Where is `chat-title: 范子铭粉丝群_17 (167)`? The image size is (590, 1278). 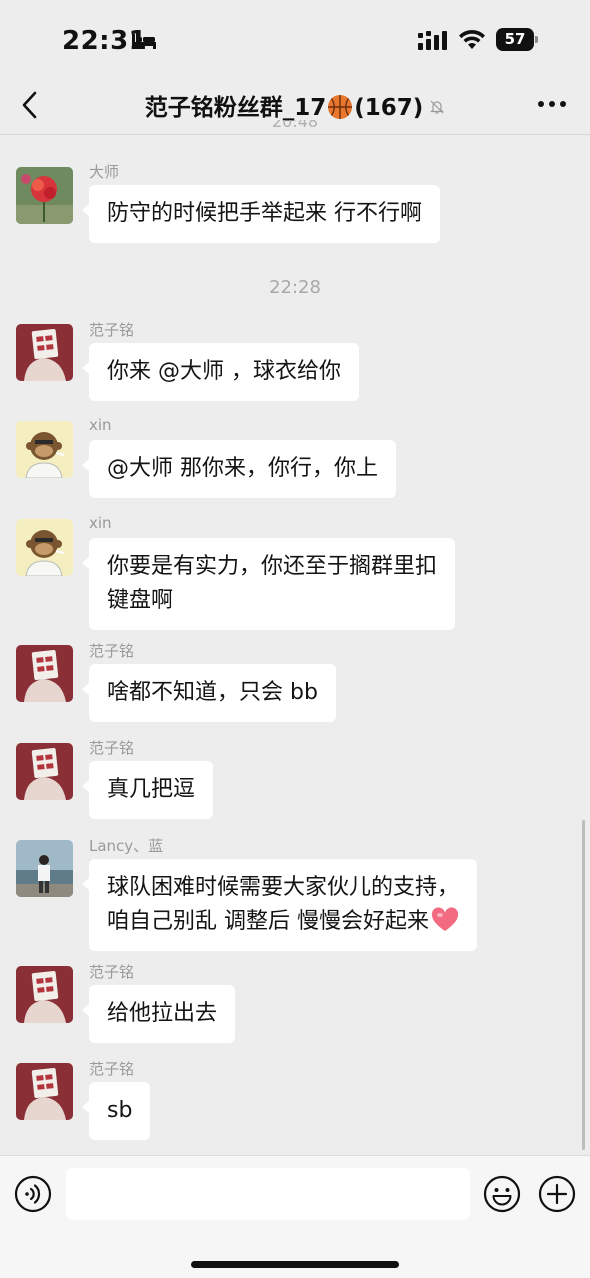
chat-title: 范子铭粉丝群_17 (167) is located at coordinates (295, 105).